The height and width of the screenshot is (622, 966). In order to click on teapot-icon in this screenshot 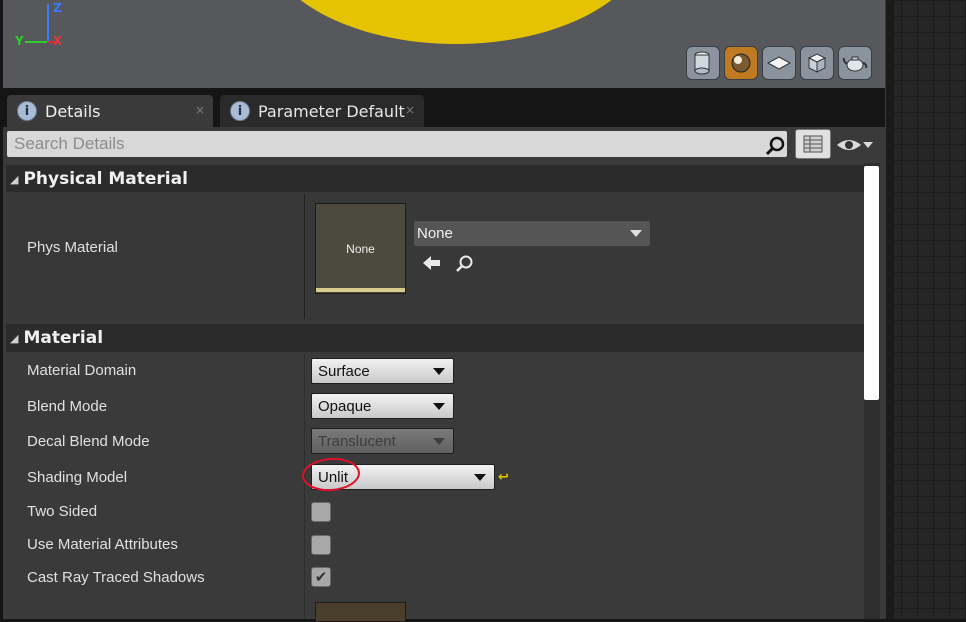, I will do `click(855, 64)`.